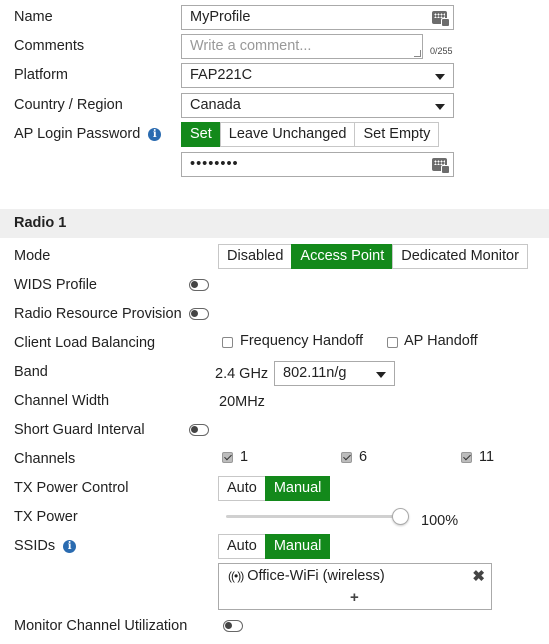 The height and width of the screenshot is (644, 549). What do you see at coordinates (466, 457) in the screenshot?
I see `channel-11-checkbox` at bounding box center [466, 457].